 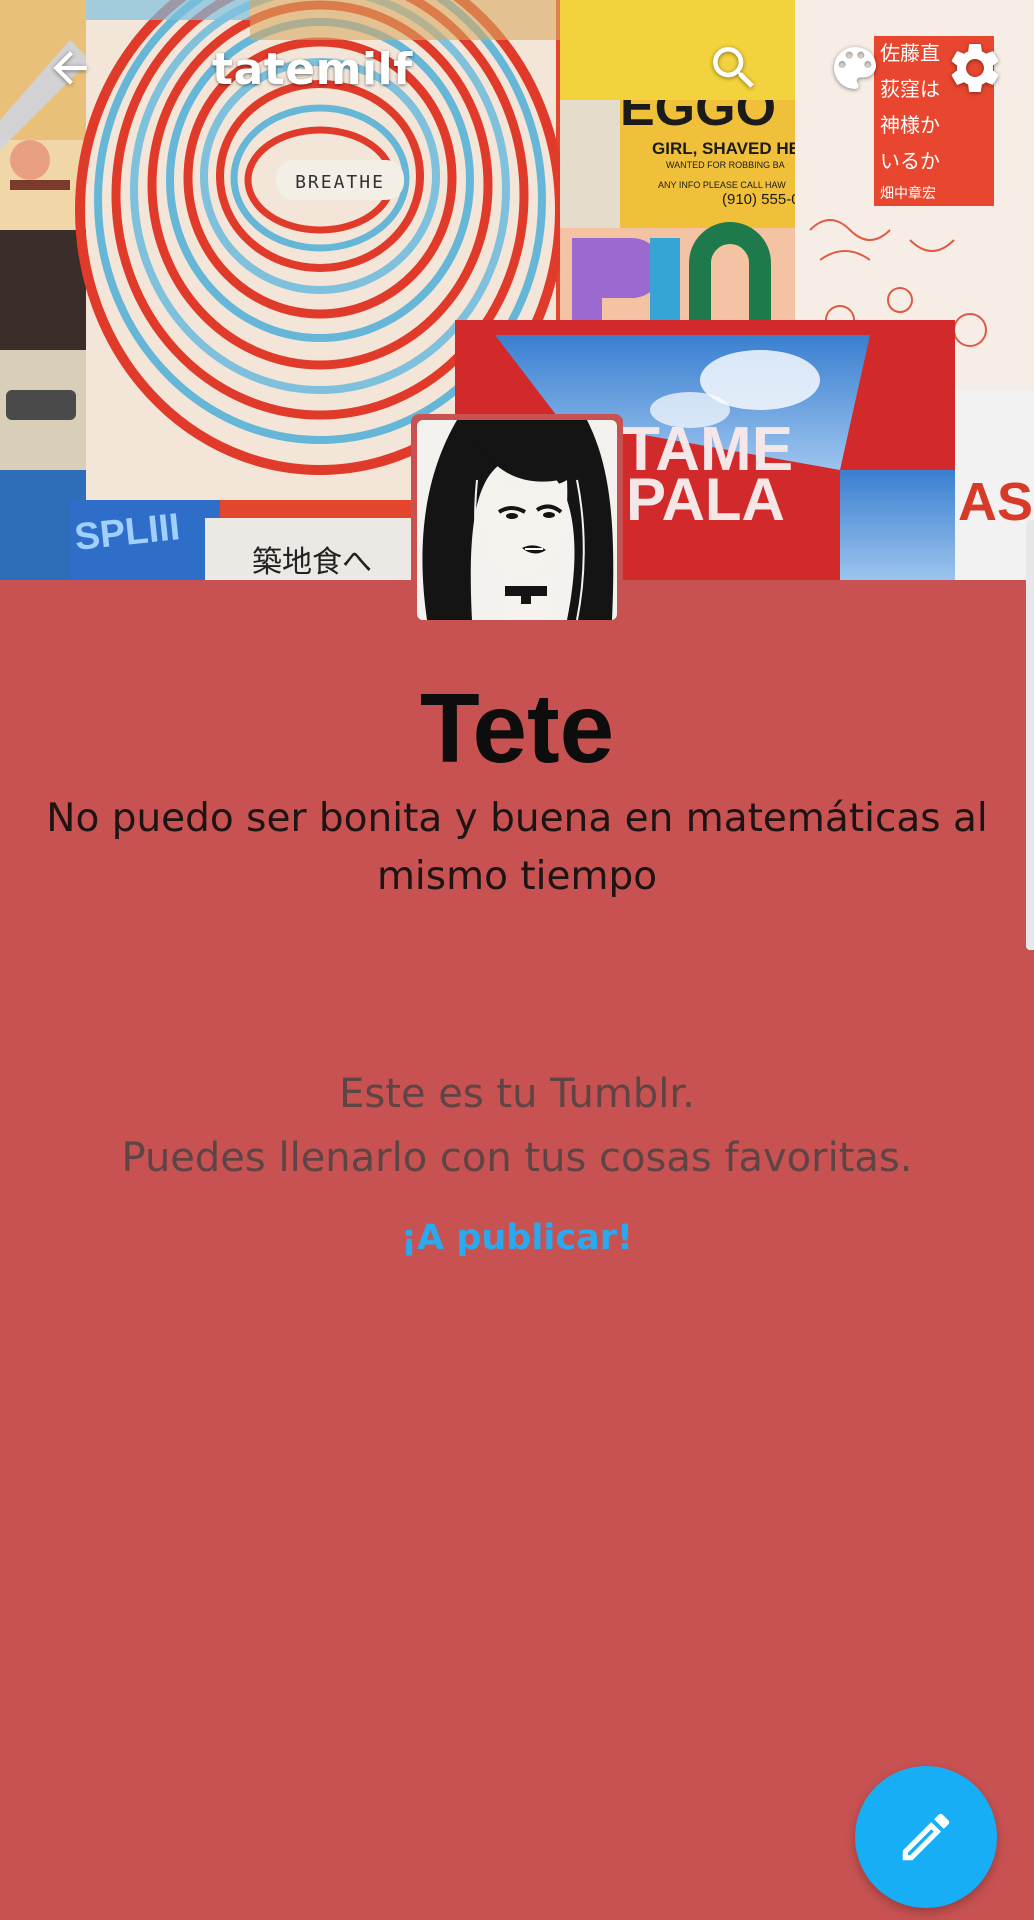 I want to click on sign-jp-text: 築地食へ, so click(x=312, y=562).